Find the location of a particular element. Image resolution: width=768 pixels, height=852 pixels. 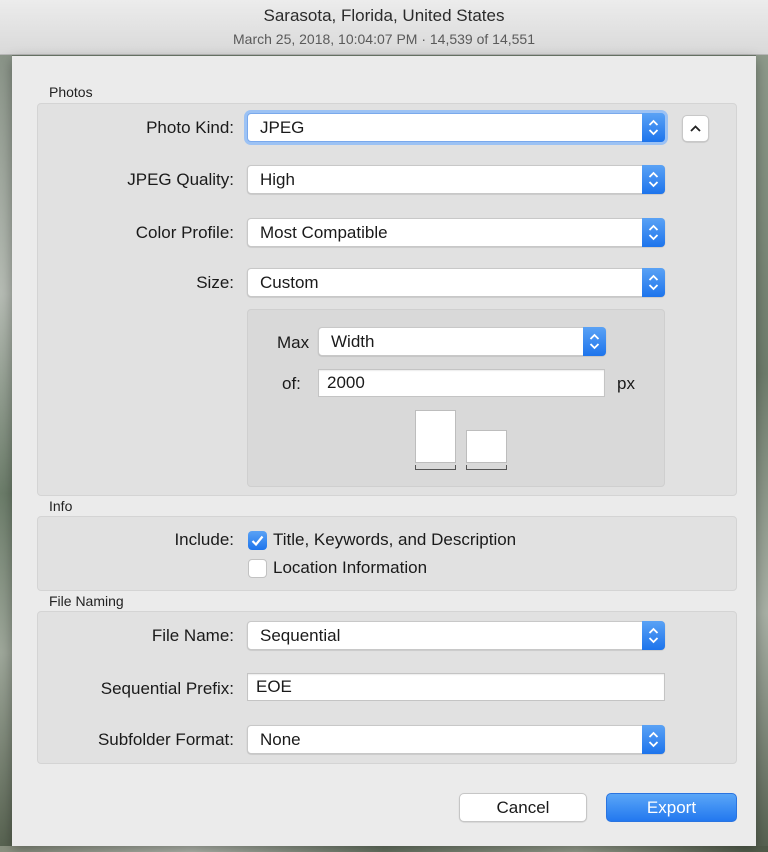

include-label: Include: is located at coordinates (204, 539).